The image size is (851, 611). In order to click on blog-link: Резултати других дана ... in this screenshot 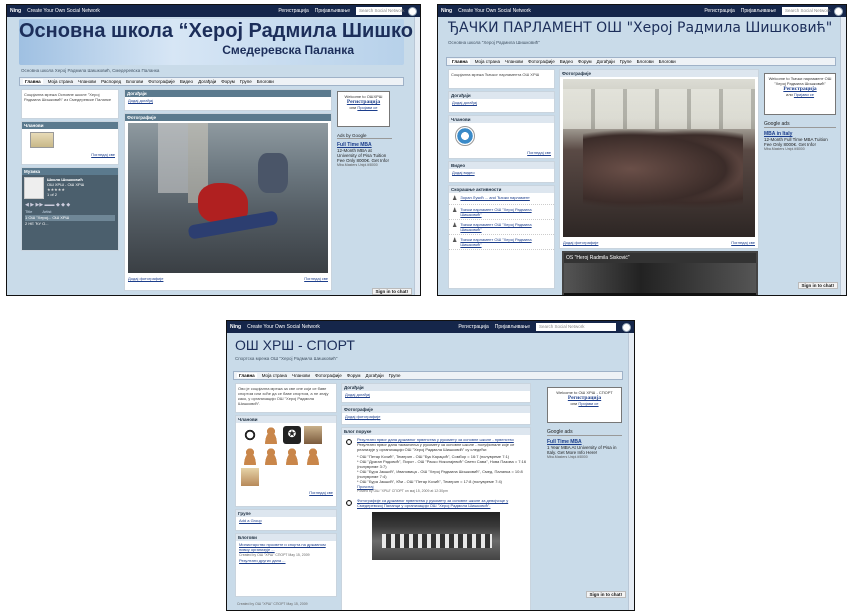, I will do `click(286, 560)`.